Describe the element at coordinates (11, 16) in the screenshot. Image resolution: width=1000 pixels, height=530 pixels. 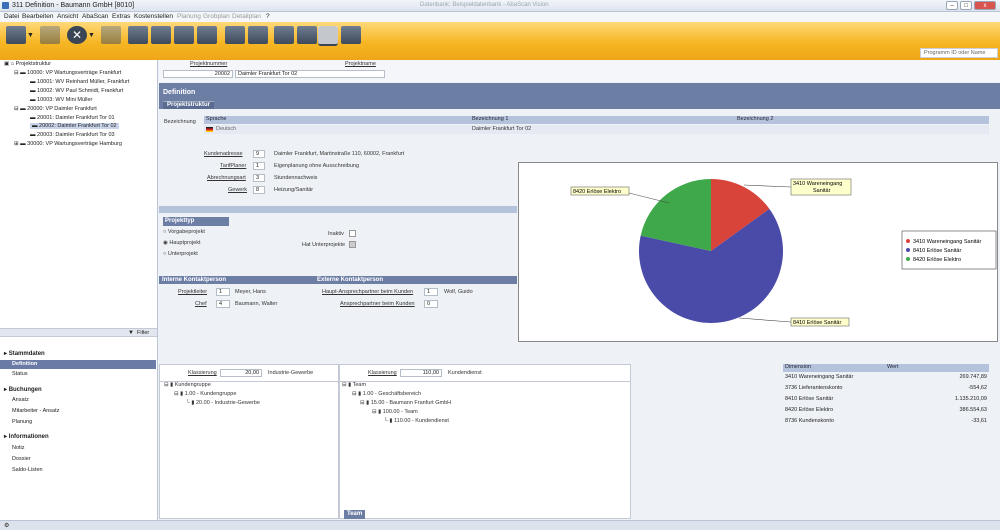
I see `menu-datei: Datei` at that location.